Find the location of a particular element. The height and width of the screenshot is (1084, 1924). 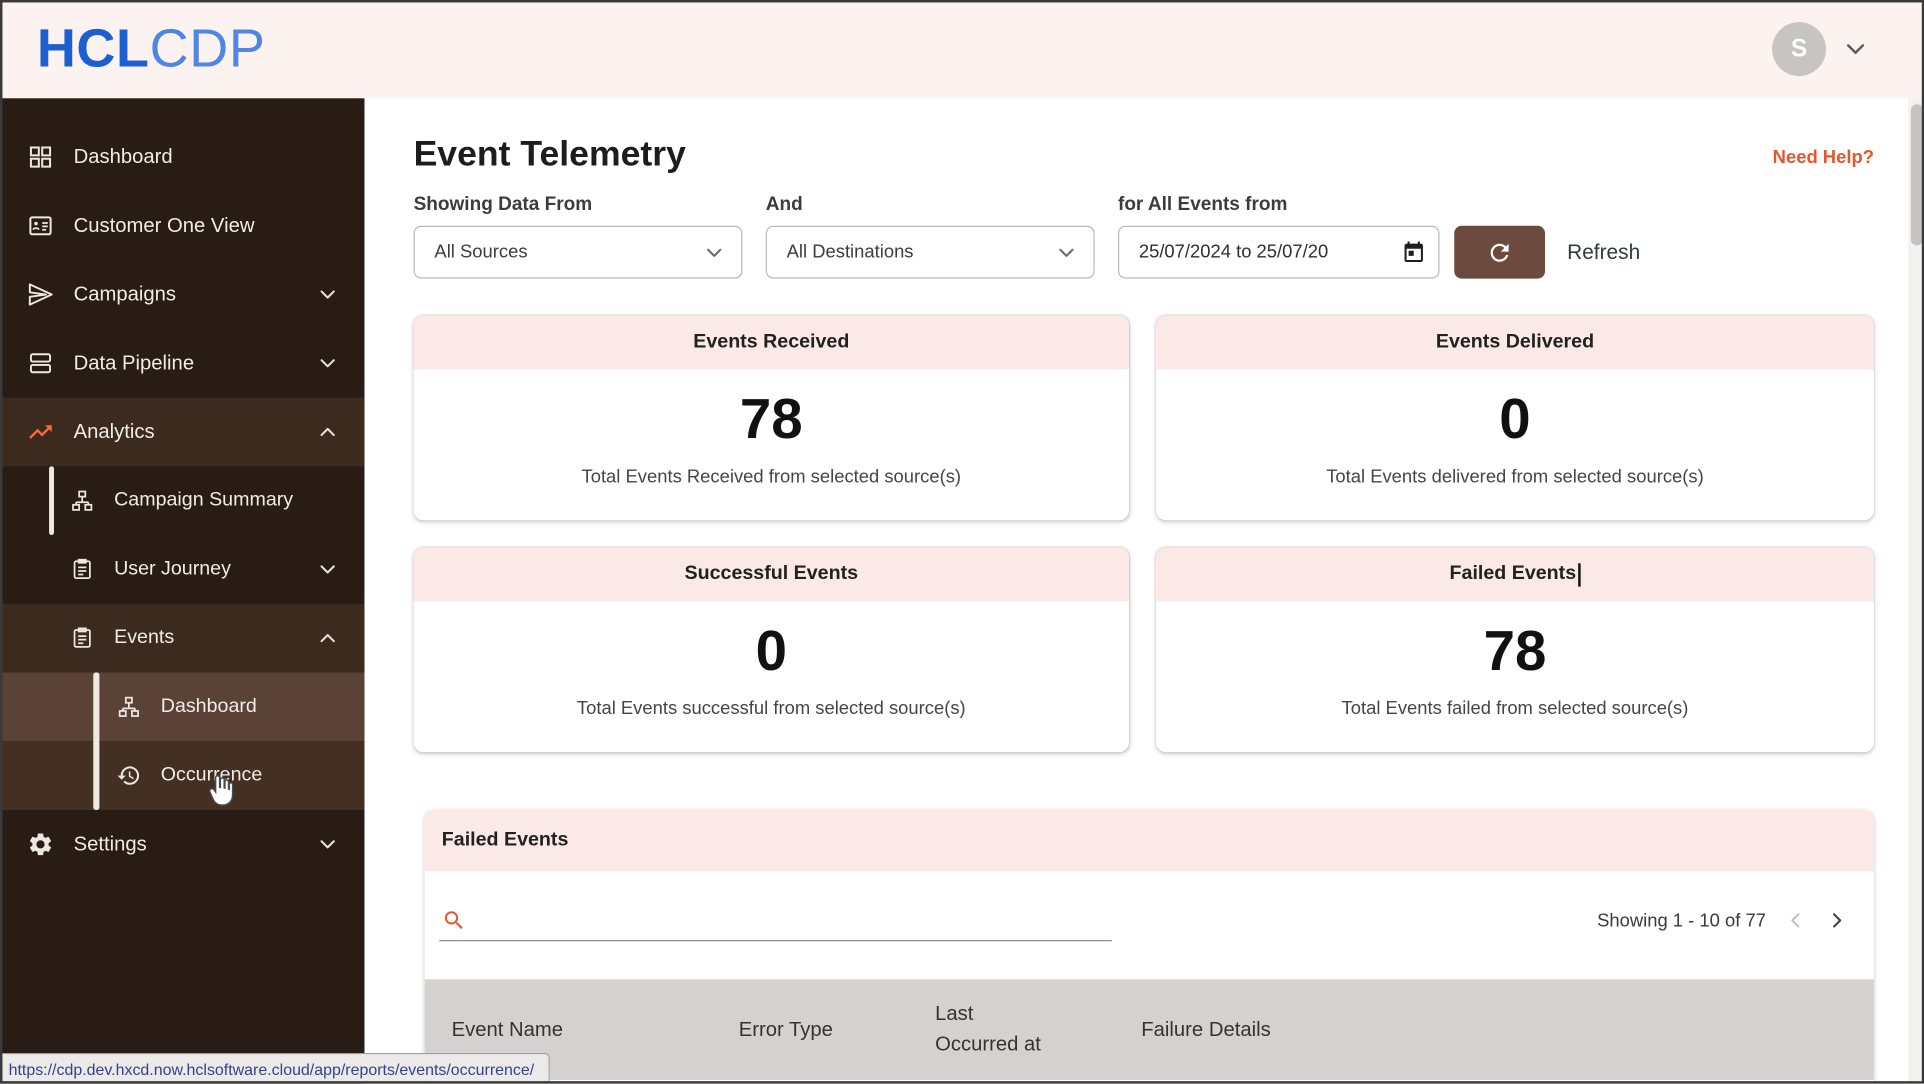

sidebar-item-dashboard: Dashboard is located at coordinates (182, 157).